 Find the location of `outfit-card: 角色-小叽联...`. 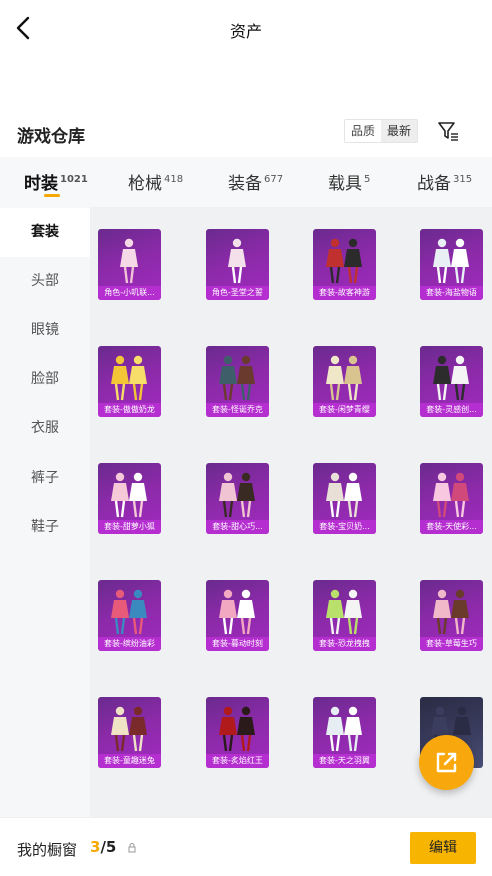

outfit-card: 角色-小叽联... is located at coordinates (129, 264).